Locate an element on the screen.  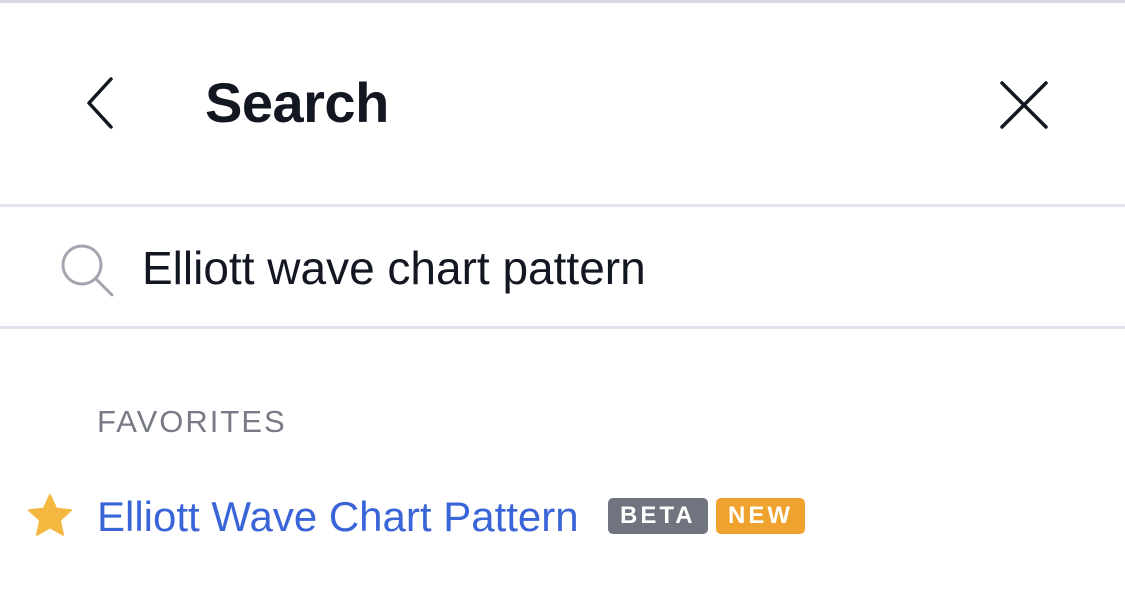
new-badge: NEW is located at coordinates (760, 516).